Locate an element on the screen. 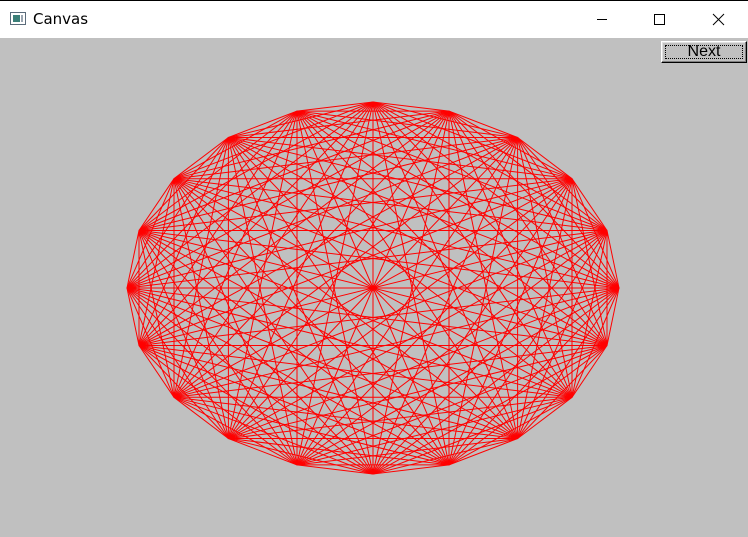 The width and height of the screenshot is (748, 537). title-bar: Canvas is located at coordinates (374, 19).